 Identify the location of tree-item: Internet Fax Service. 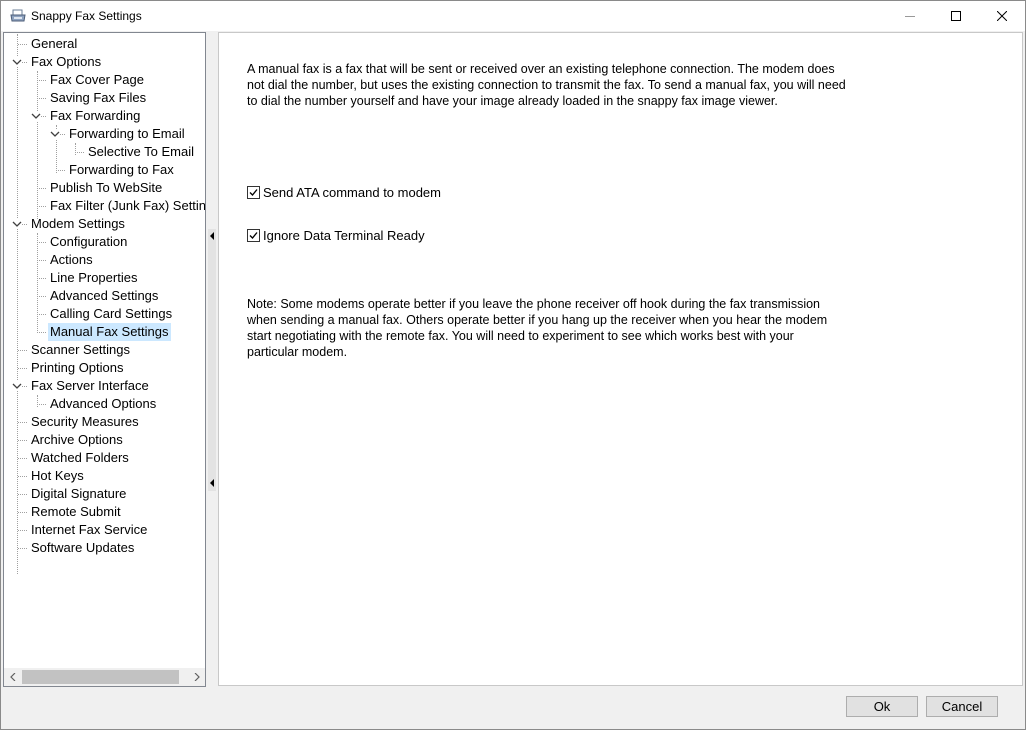
(89, 530).